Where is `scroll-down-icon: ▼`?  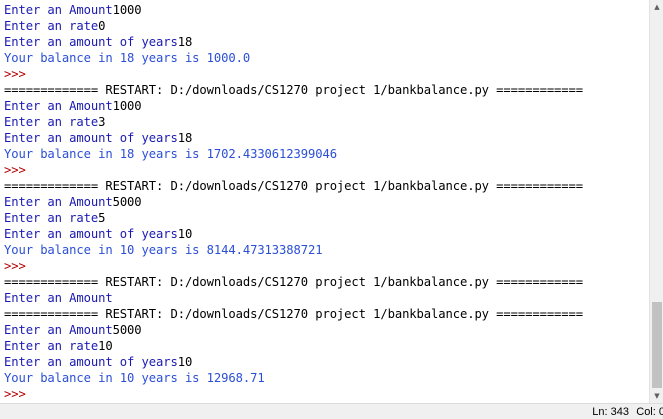 scroll-down-icon: ▼ is located at coordinates (656, 396).